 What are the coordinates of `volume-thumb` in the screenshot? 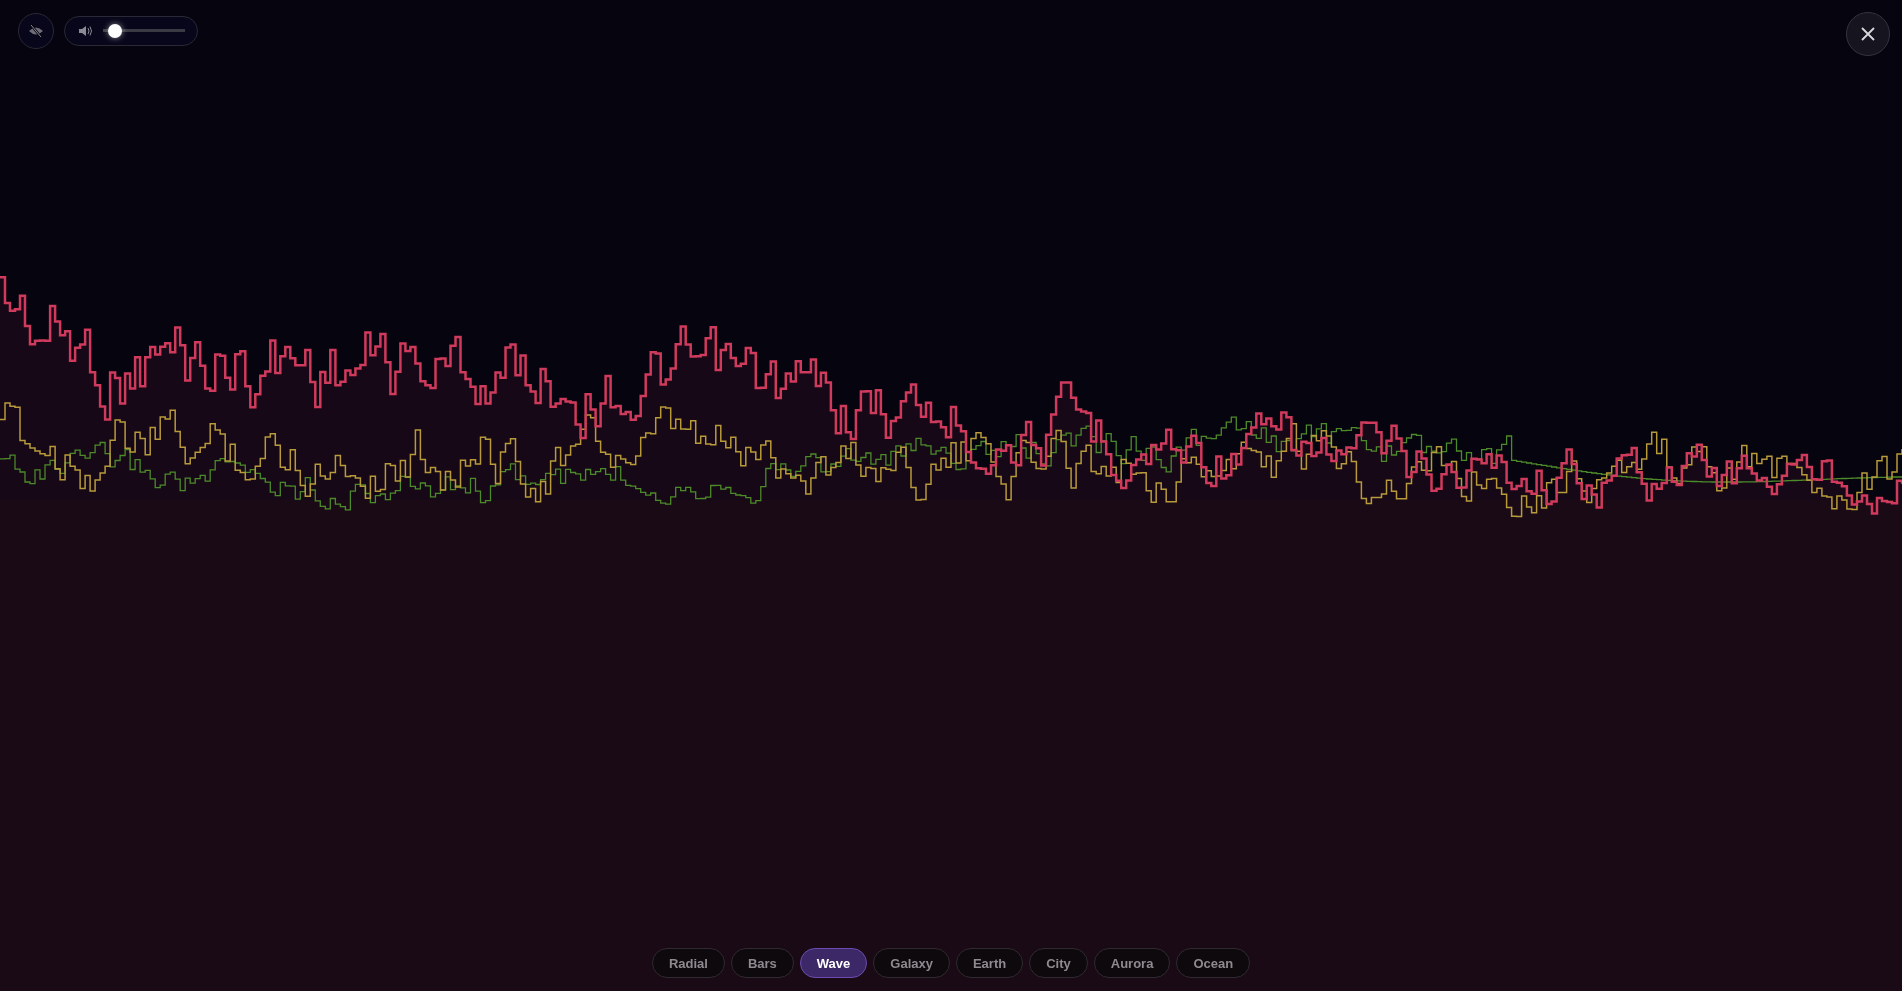 It's located at (115, 31).